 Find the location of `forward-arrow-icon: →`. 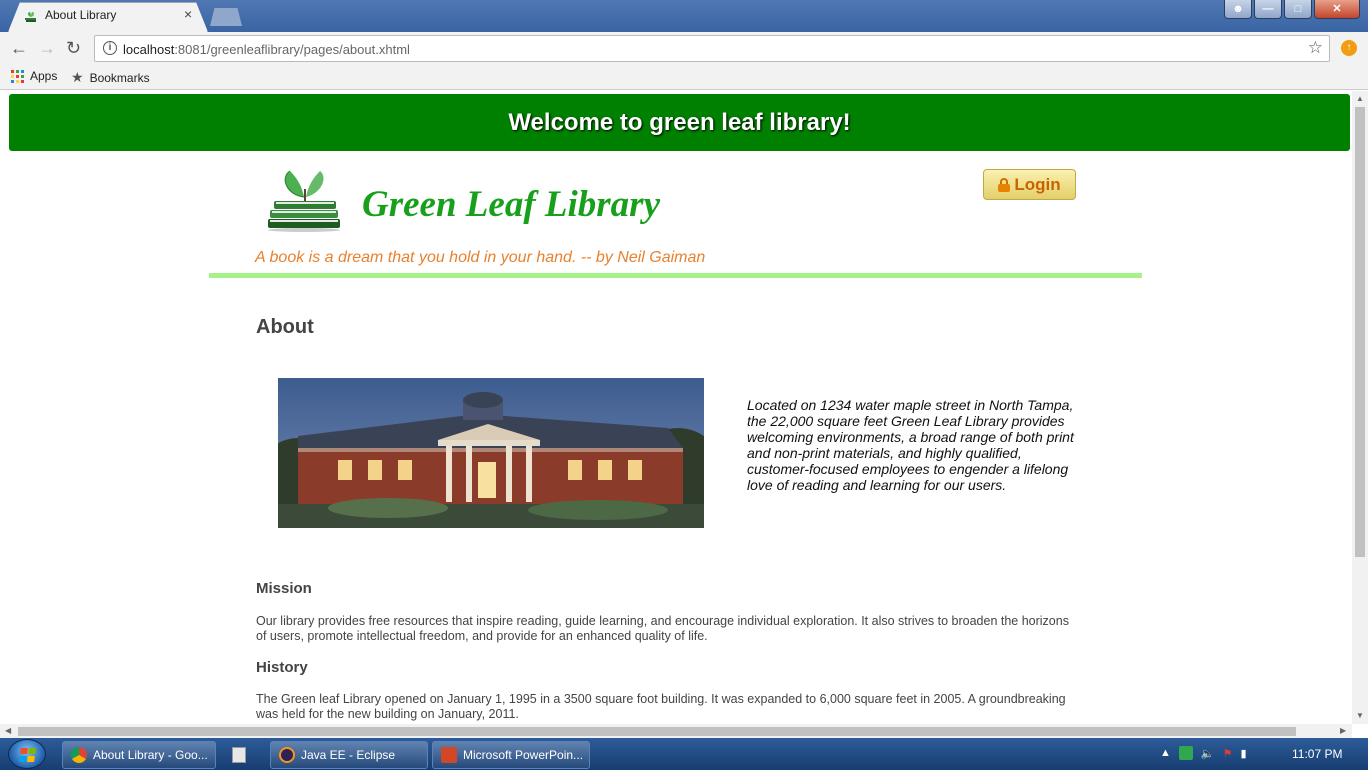

forward-arrow-icon: → is located at coordinates (47, 48).